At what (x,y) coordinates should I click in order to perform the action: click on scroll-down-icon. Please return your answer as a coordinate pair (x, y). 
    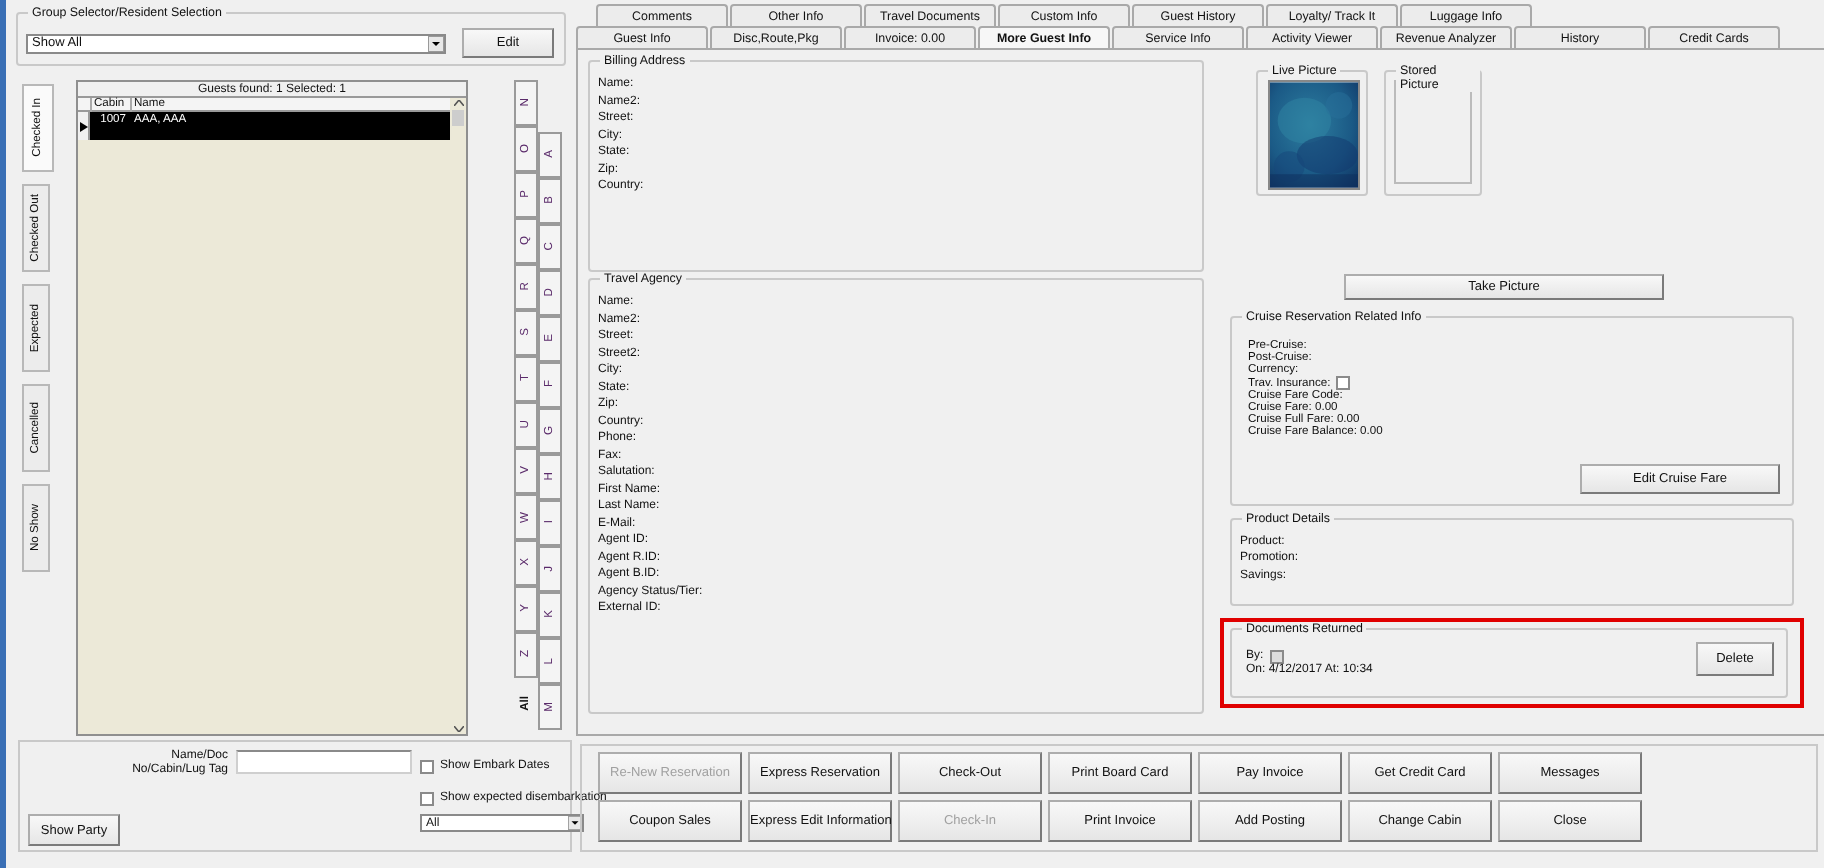
    Looking at the image, I should click on (458, 729).